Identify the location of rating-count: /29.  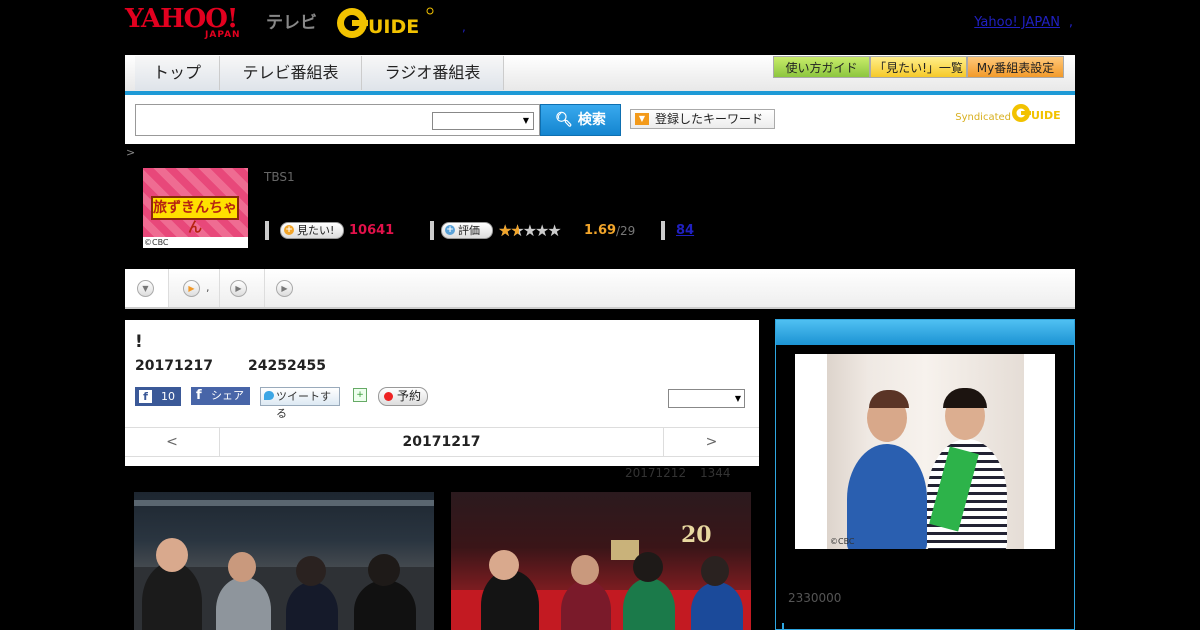
(626, 231).